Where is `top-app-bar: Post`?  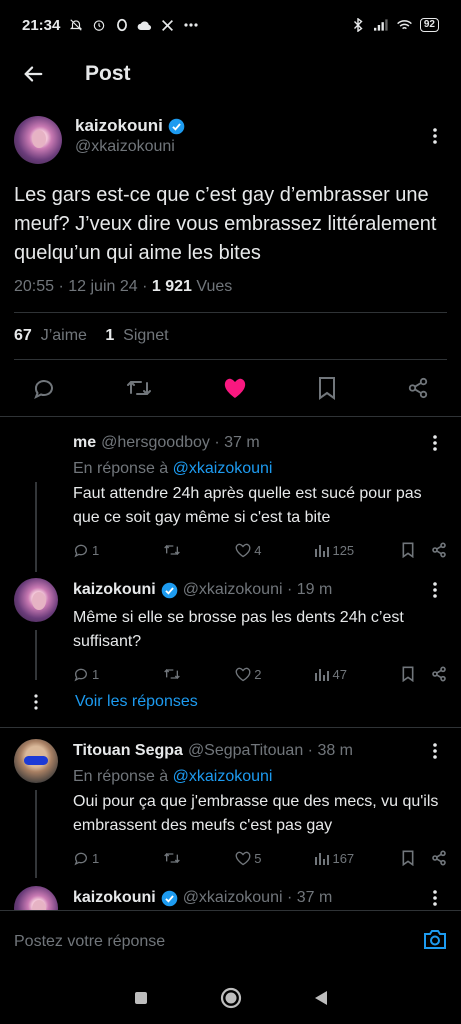 top-app-bar: Post is located at coordinates (230, 74).